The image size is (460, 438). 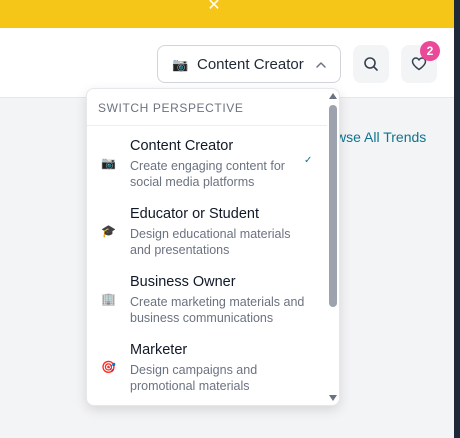 I want to click on search-button, so click(x=371, y=64).